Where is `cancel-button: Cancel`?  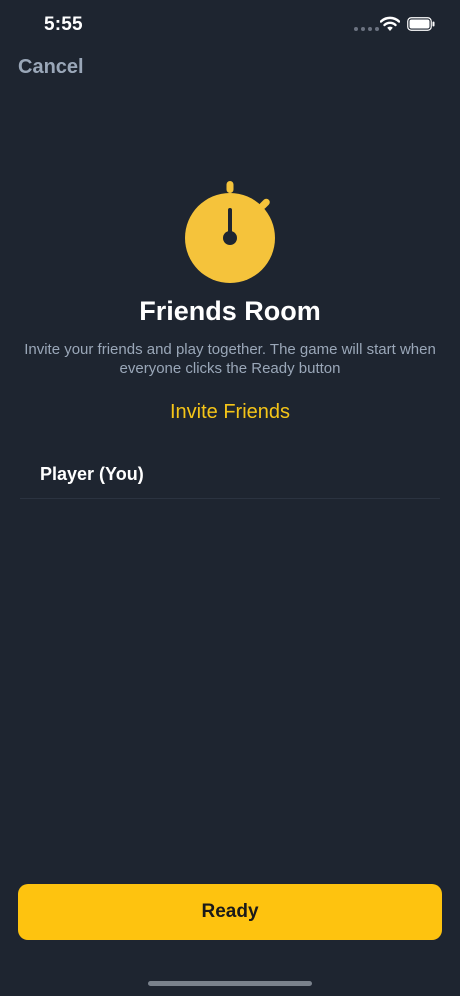 cancel-button: Cancel is located at coordinates (51, 67).